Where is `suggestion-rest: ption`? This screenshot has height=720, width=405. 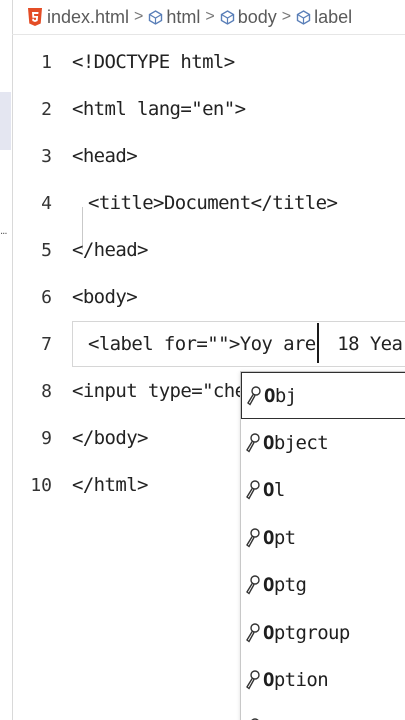 suggestion-rest: ption is located at coordinates (301, 680).